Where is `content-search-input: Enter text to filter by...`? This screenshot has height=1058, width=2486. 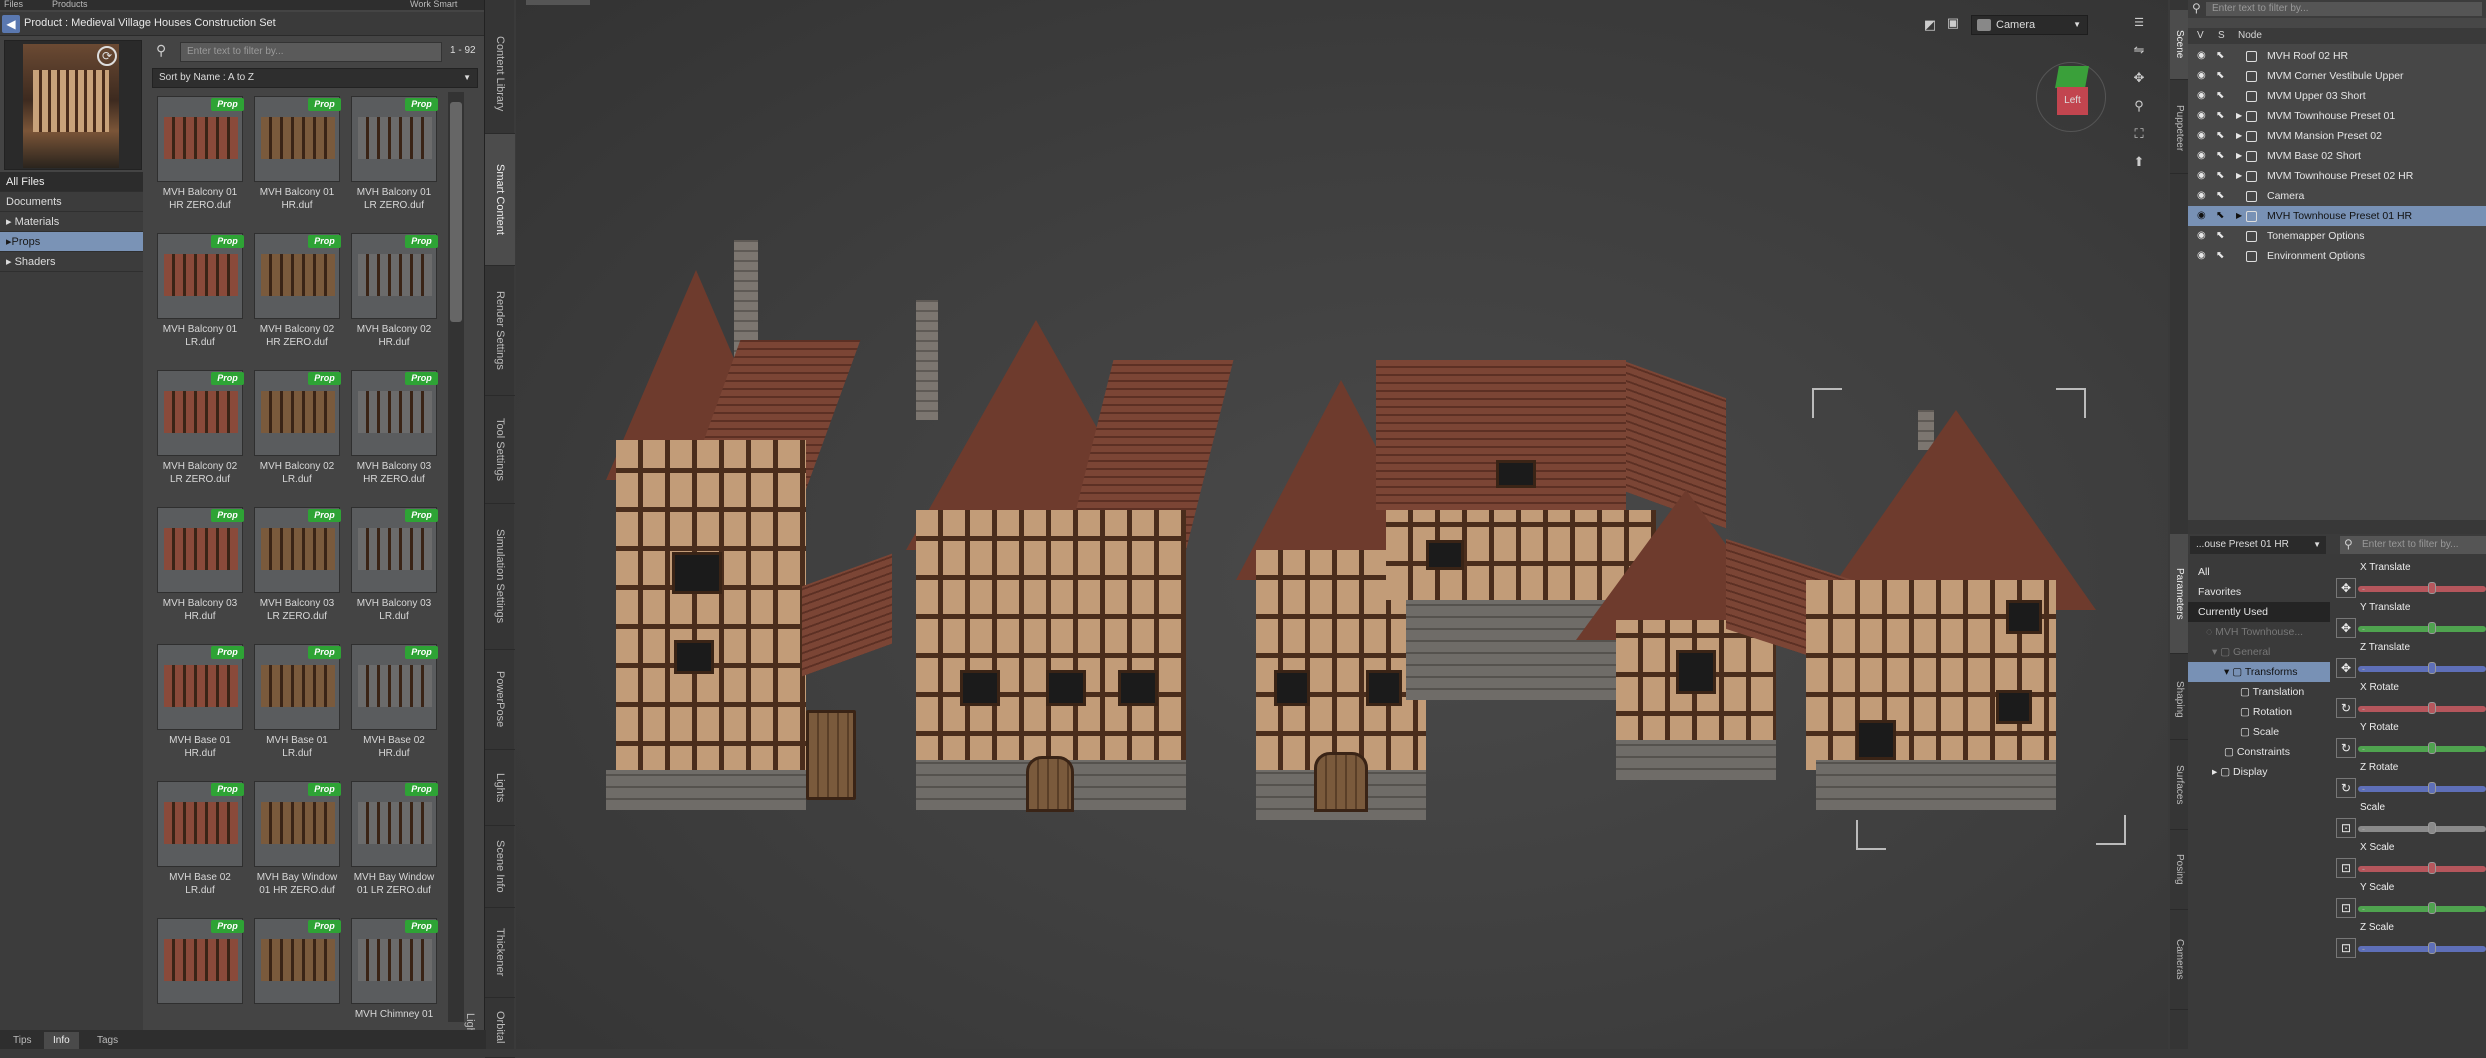
content-search-input: Enter text to filter by... is located at coordinates (311, 52).